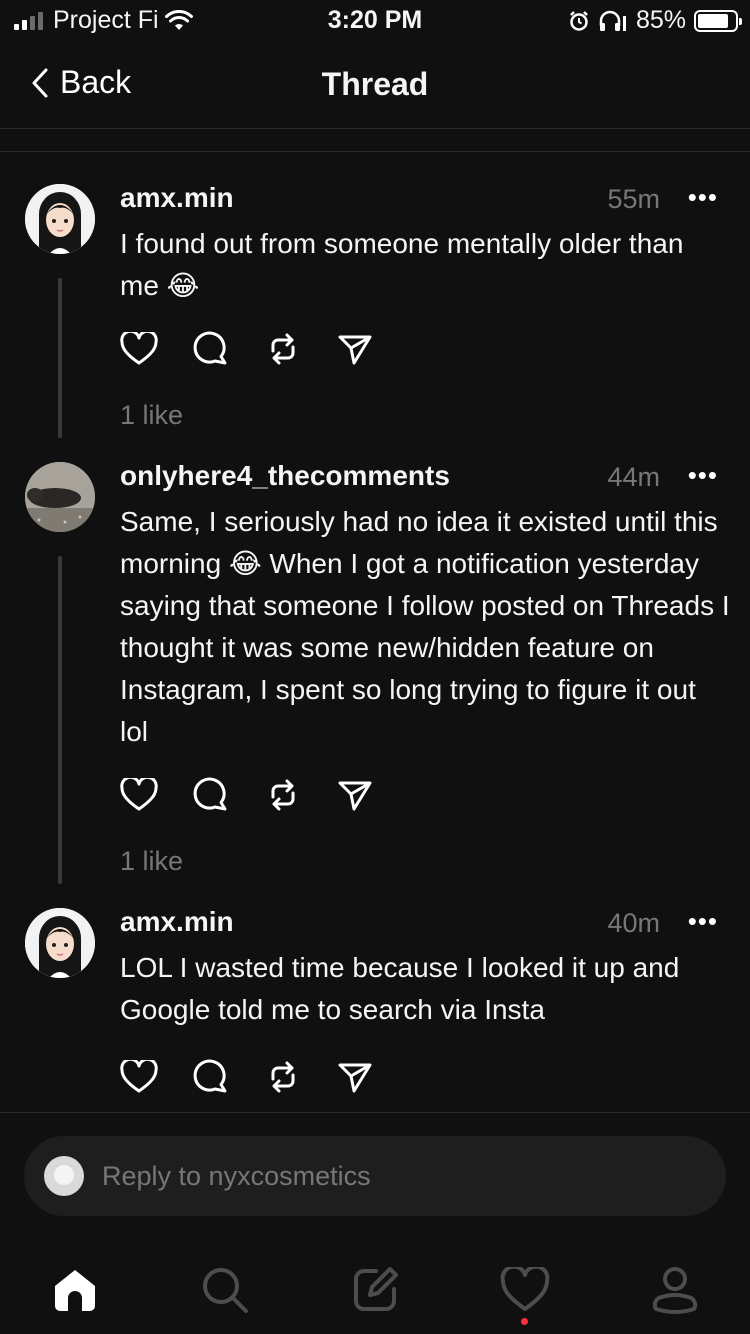  Describe the element at coordinates (633, 923) in the screenshot. I see `post-time: 40m` at that location.